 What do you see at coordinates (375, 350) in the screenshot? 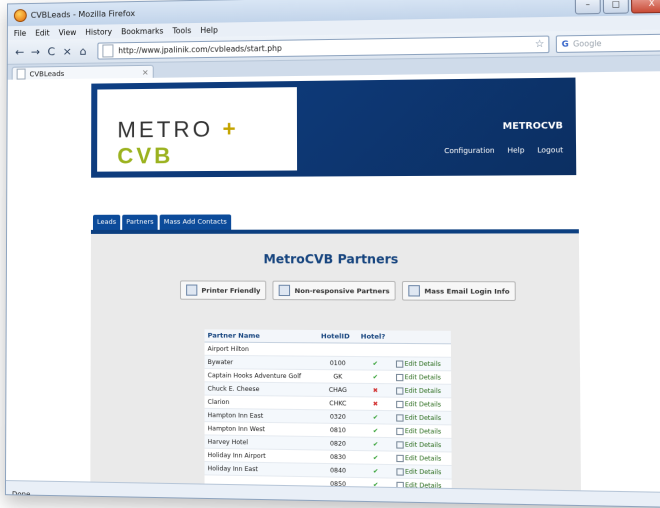
I see `hotel-flag` at bounding box center [375, 350].